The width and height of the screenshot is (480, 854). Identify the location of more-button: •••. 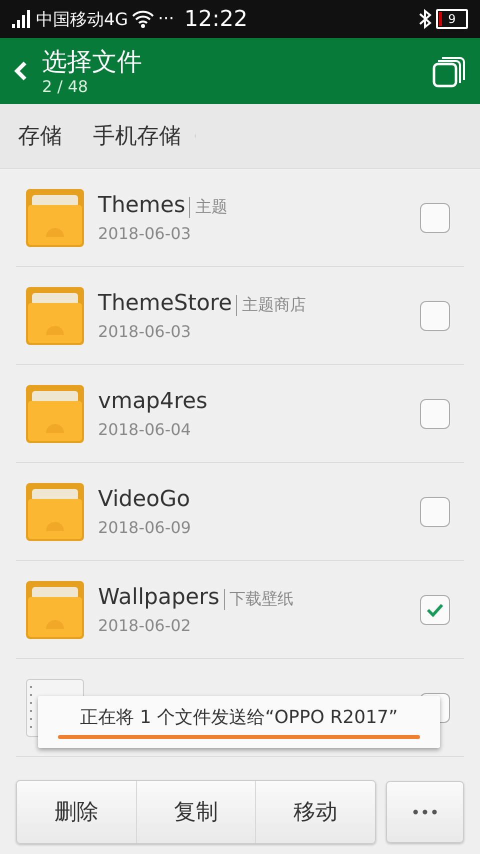
(425, 812).